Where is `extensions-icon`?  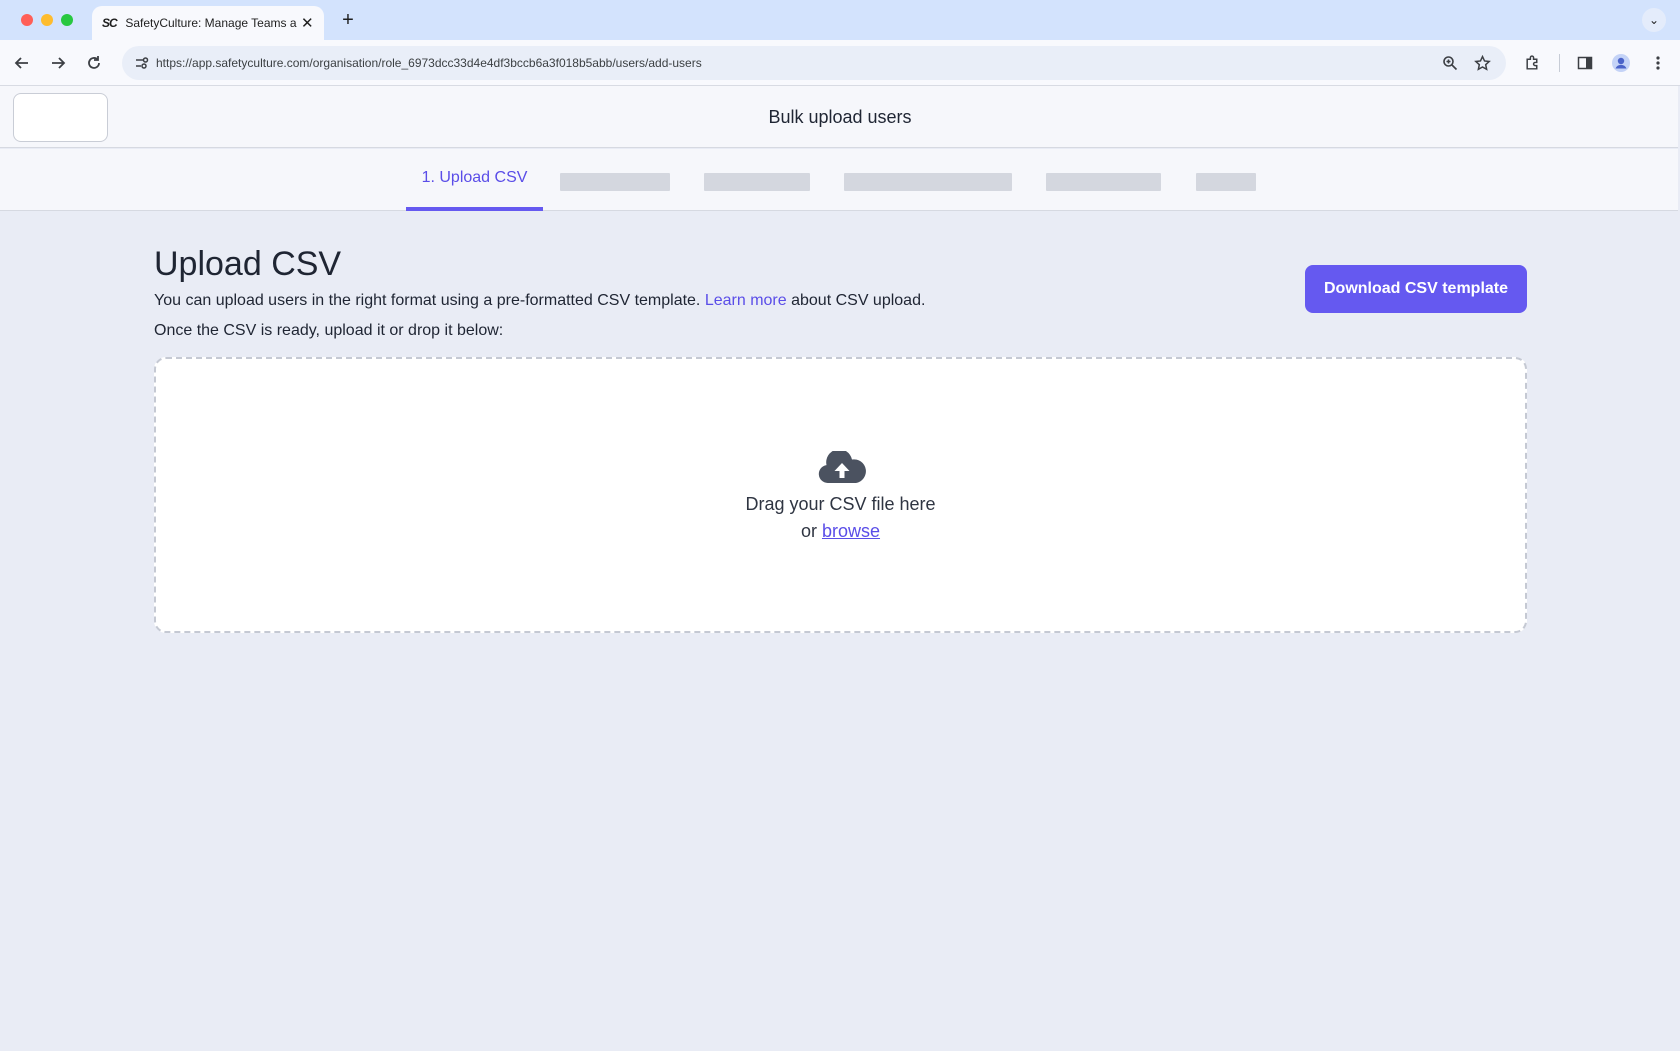
extensions-icon is located at coordinates (1532, 63).